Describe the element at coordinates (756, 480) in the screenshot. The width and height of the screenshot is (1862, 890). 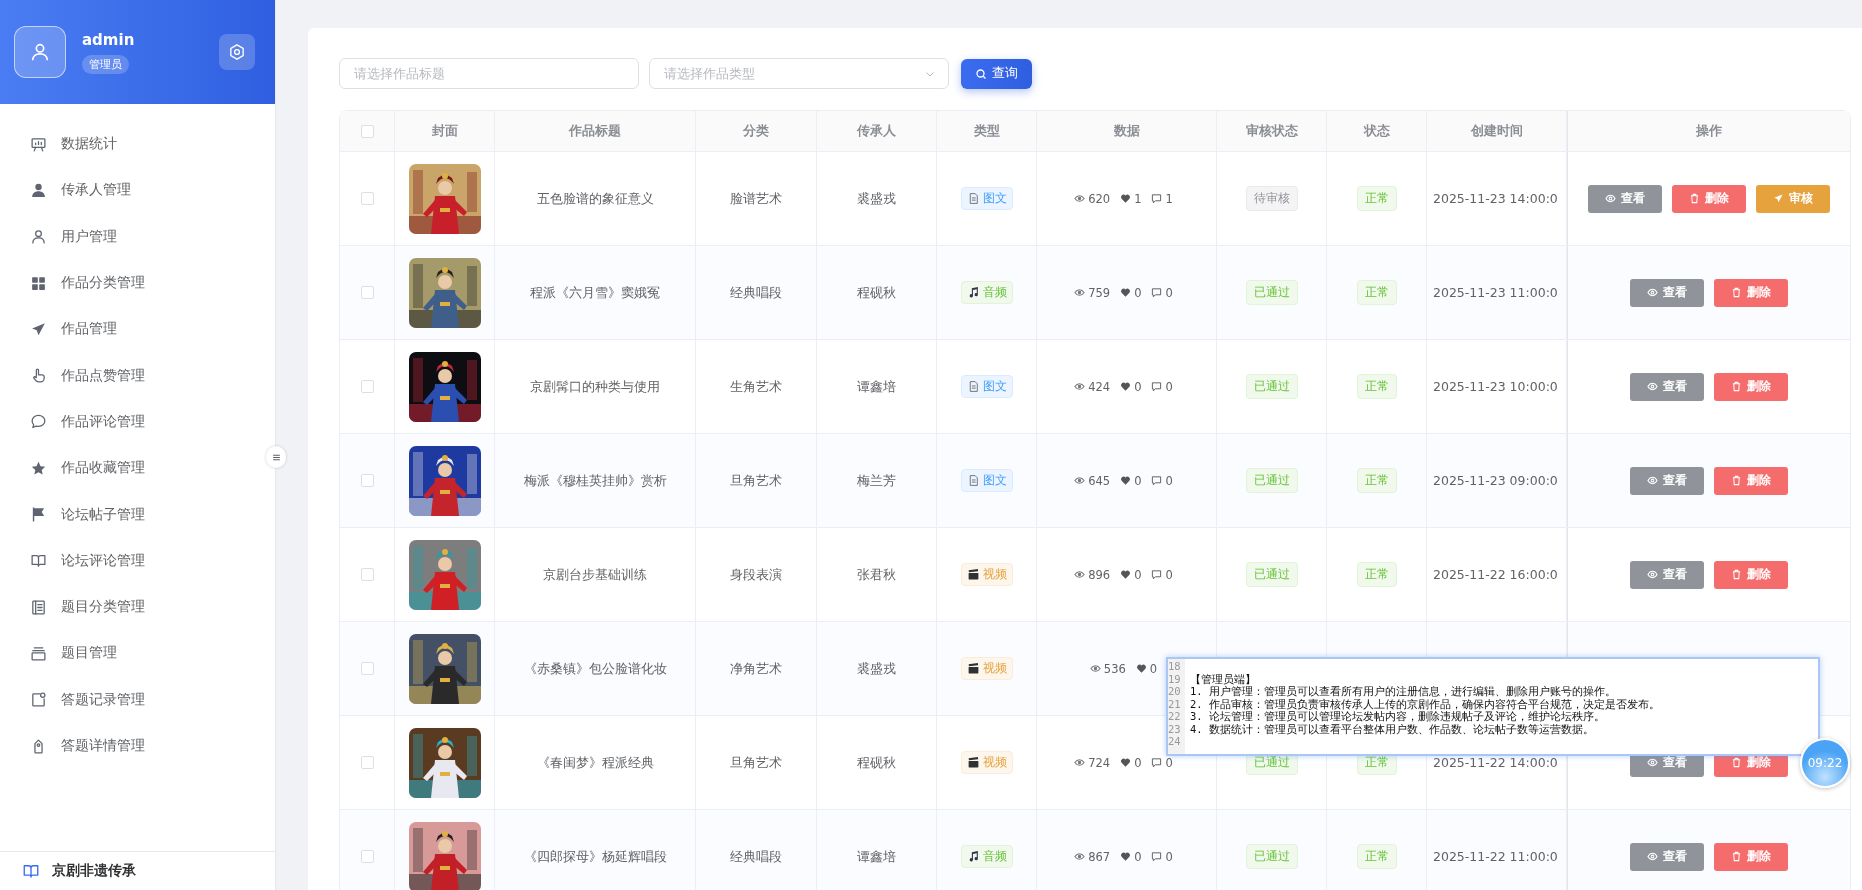
I see `table-cell: 旦角艺术` at that location.